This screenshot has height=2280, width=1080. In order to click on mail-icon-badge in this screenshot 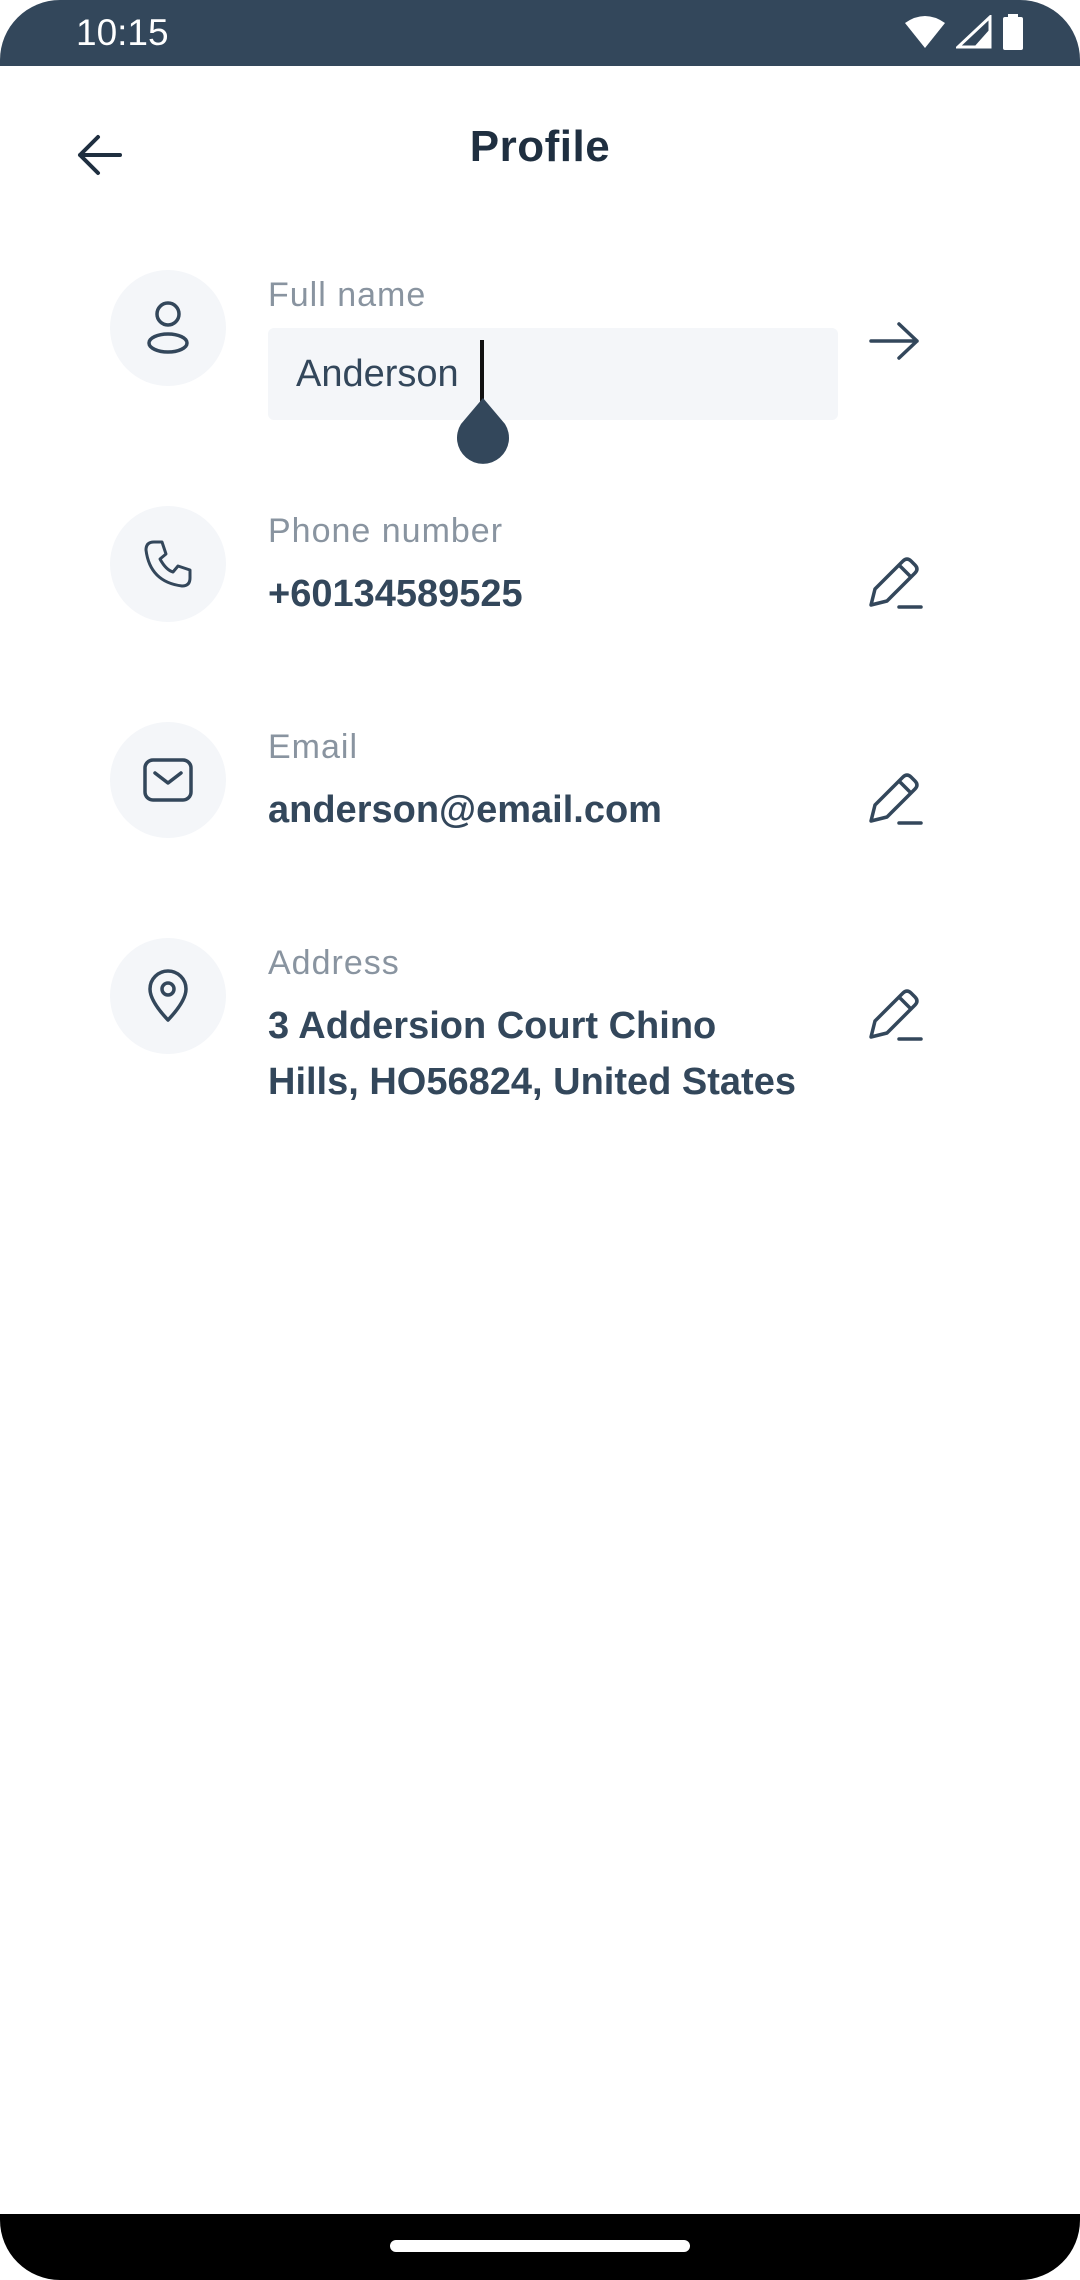, I will do `click(168, 780)`.